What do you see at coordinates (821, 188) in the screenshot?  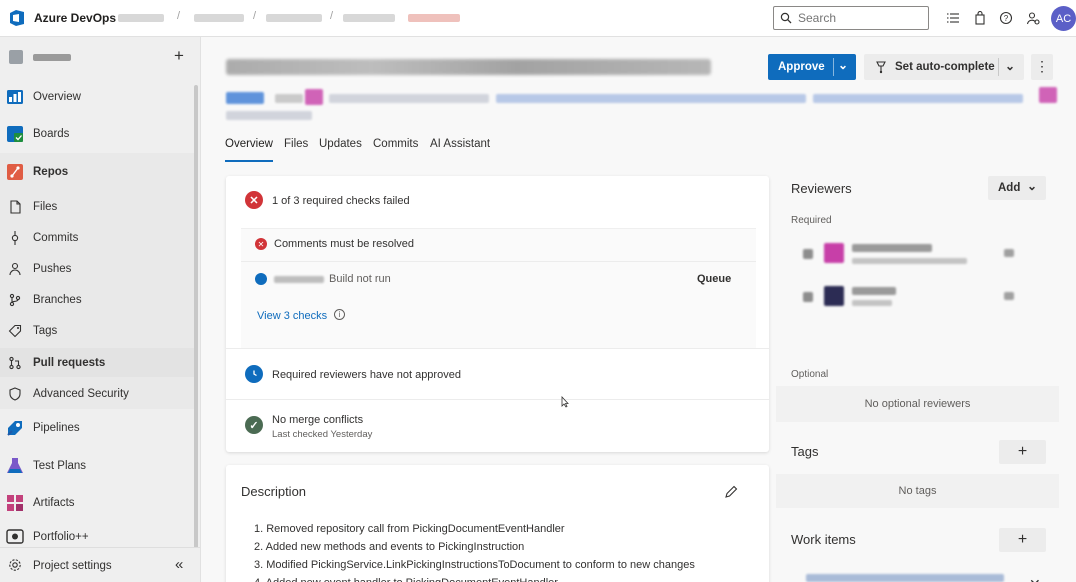 I see `reviewers-title: Reviewers` at bounding box center [821, 188].